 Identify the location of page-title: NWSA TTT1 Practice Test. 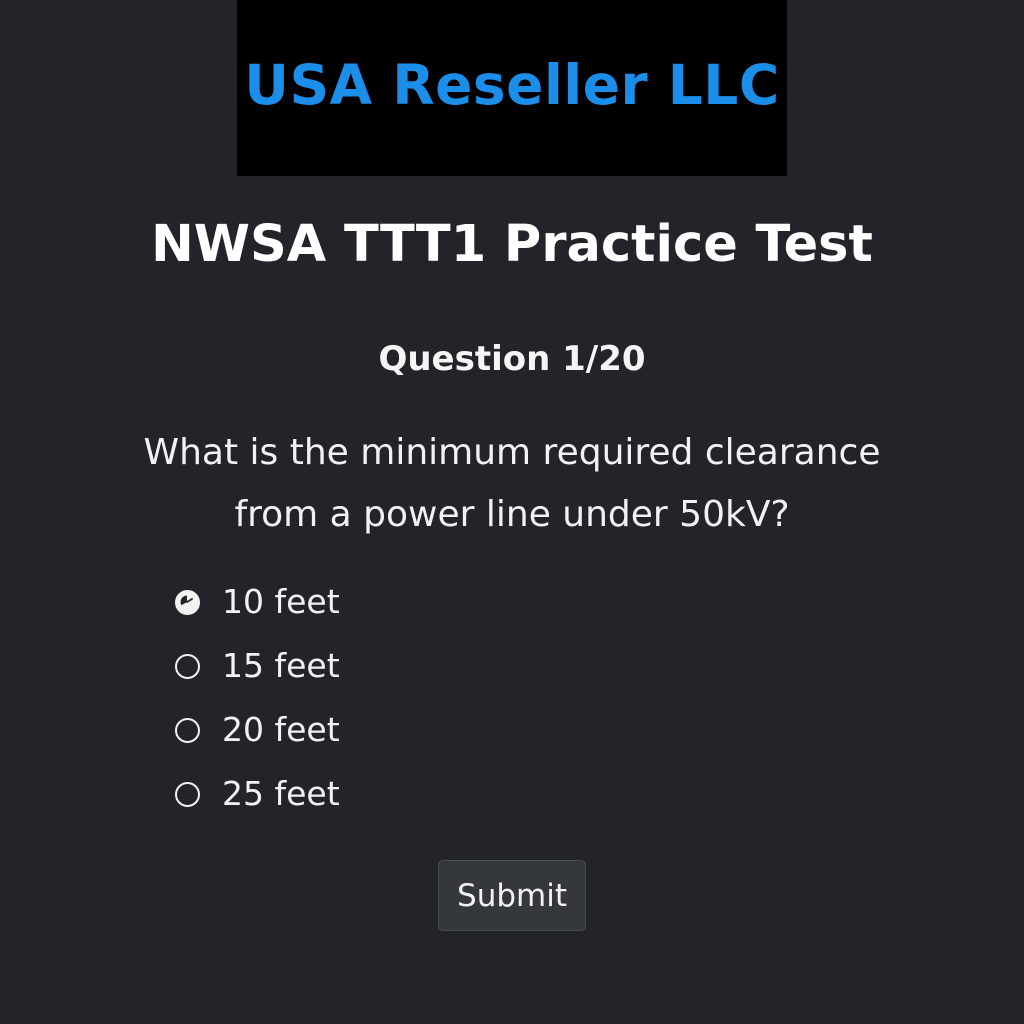
(512, 244).